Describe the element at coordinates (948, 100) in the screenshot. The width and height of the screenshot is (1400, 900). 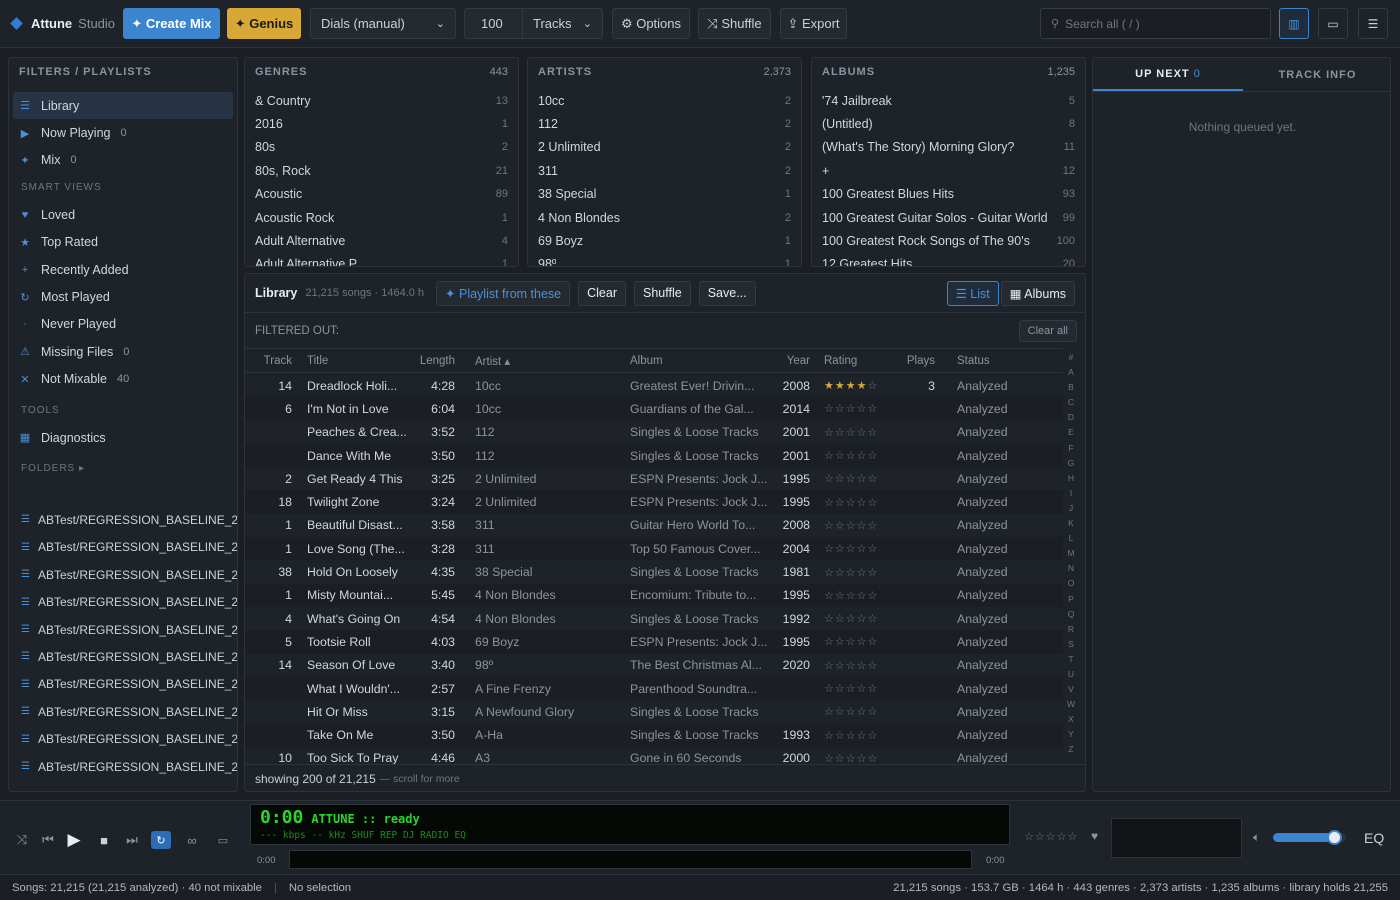
I see `album-item: '74 Jailbreak 5` at that location.